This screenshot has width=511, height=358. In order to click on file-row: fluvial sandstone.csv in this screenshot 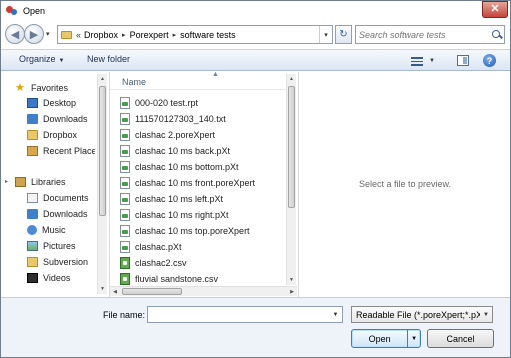, I will do `click(202, 278)`.